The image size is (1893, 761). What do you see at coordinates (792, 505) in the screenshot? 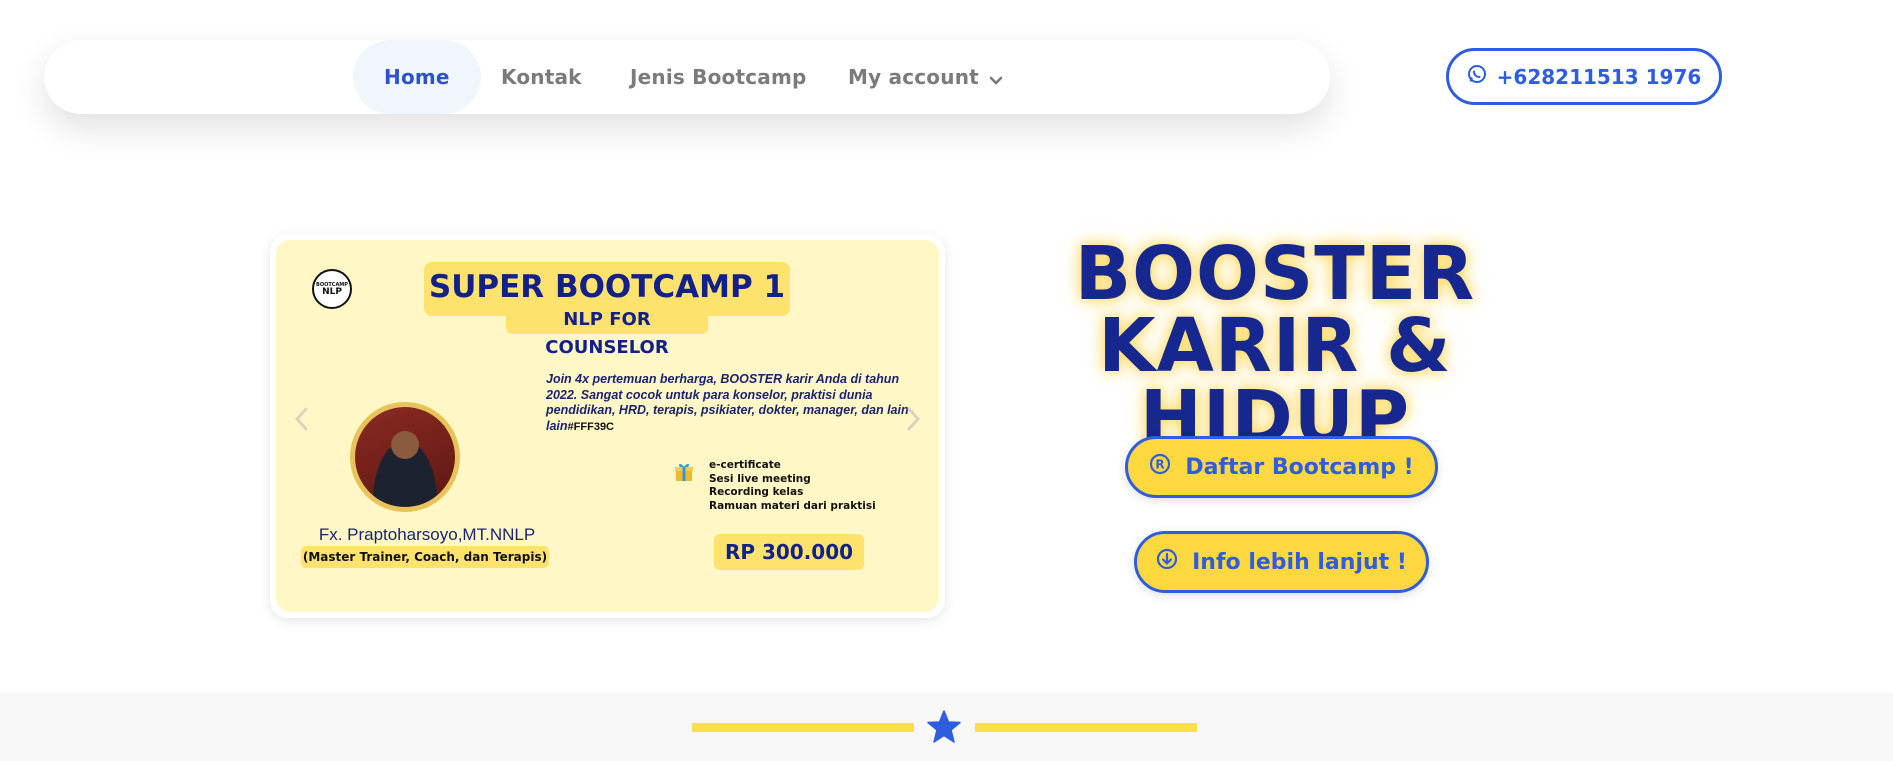
I see `list-item: Ramuan materi dari praktisi` at bounding box center [792, 505].